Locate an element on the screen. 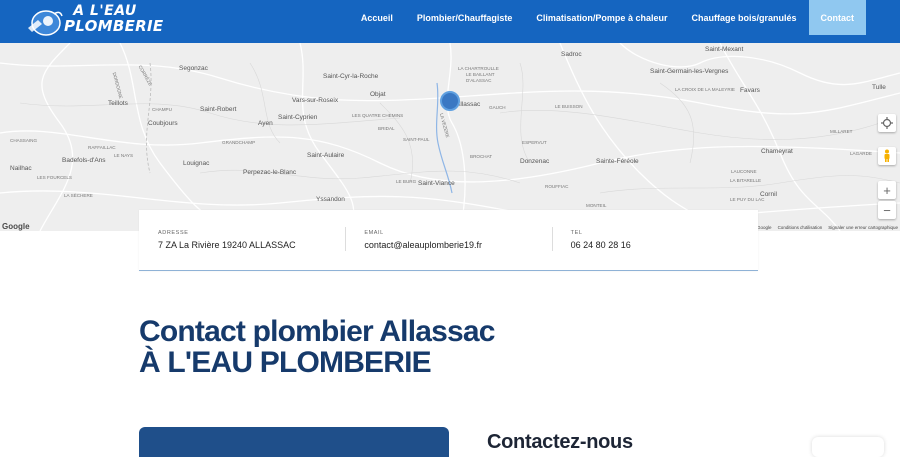  map-place-label: Coubjours is located at coordinates (163, 123).